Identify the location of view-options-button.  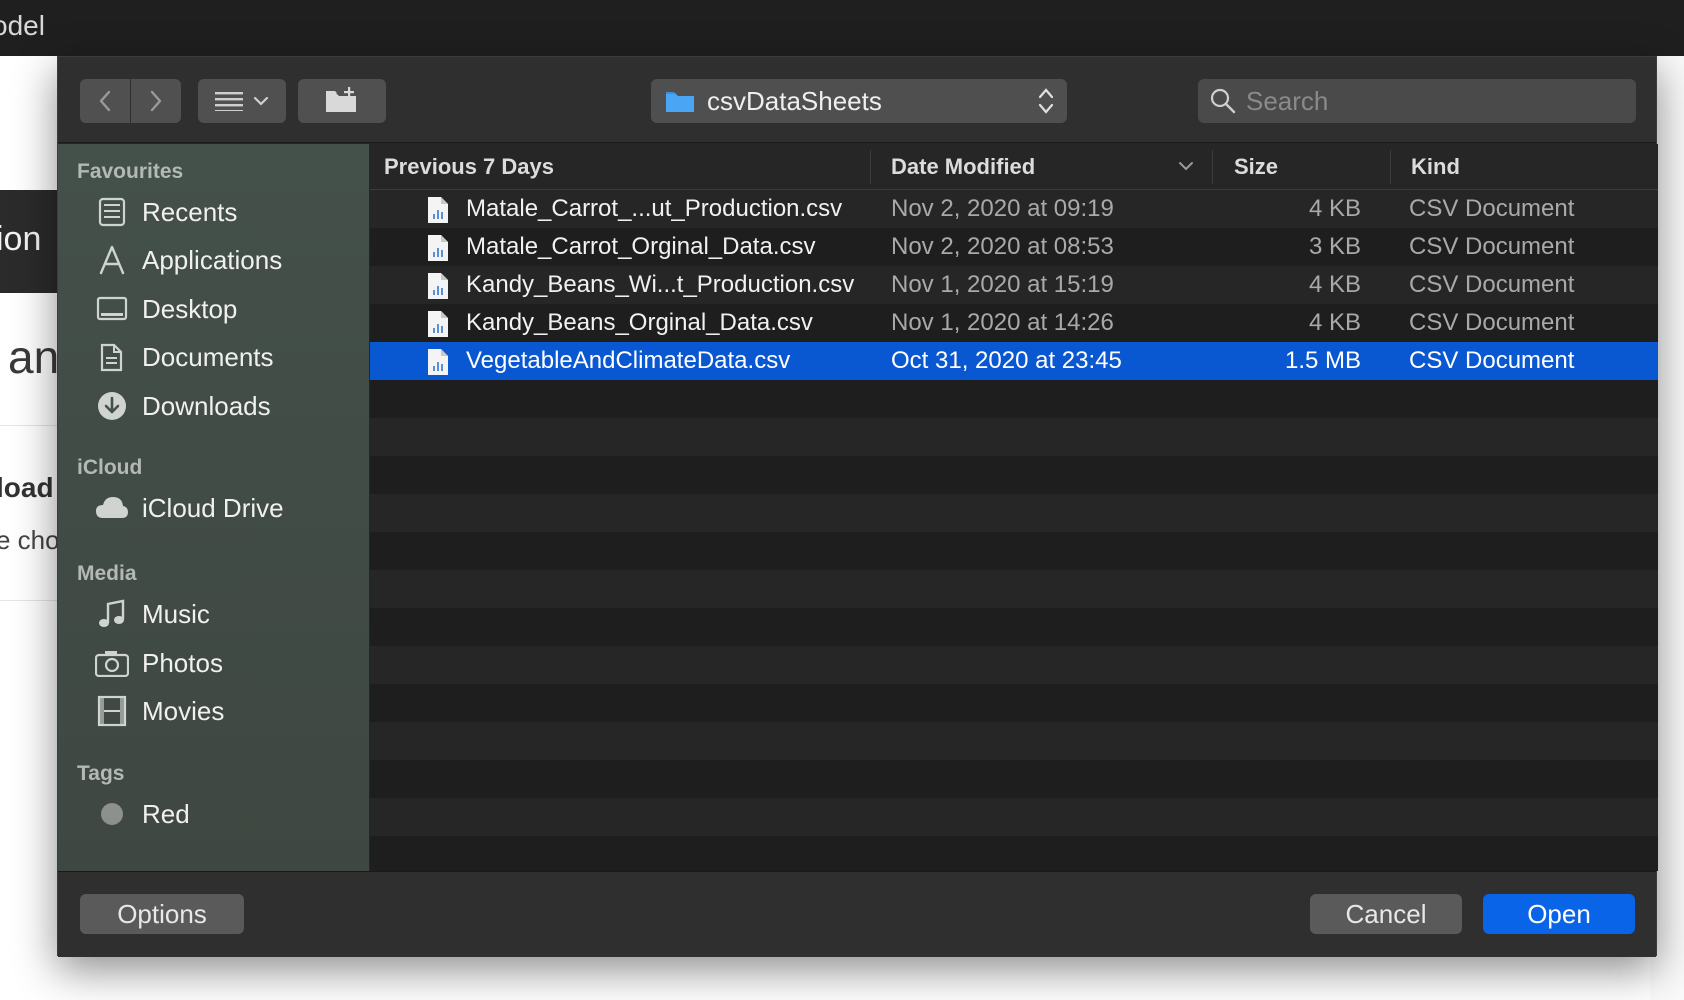
(242, 101).